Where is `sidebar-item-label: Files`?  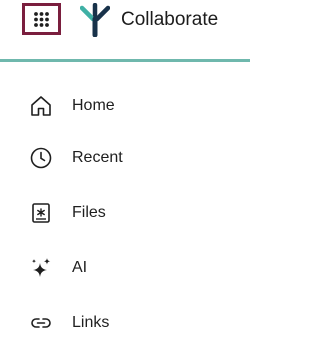
sidebar-item-label: Files is located at coordinates (89, 212).